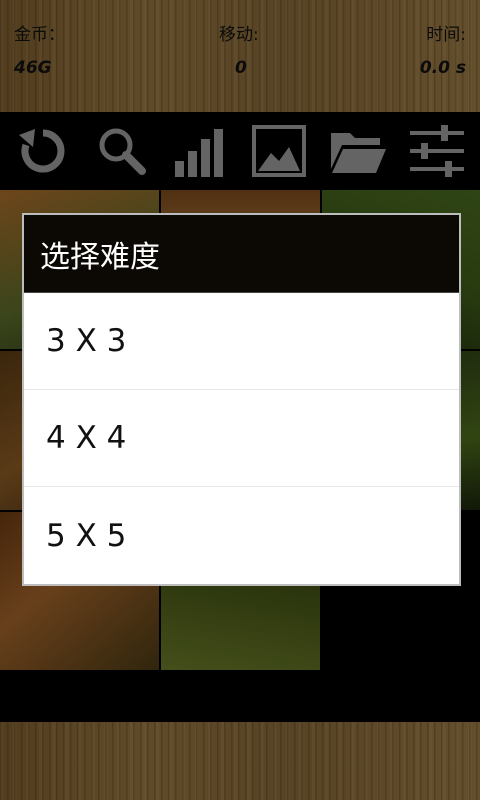 The height and width of the screenshot is (800, 480). Describe the element at coordinates (241, 535) in the screenshot. I see `difficulty-option-5x5: 5 X 5` at that location.